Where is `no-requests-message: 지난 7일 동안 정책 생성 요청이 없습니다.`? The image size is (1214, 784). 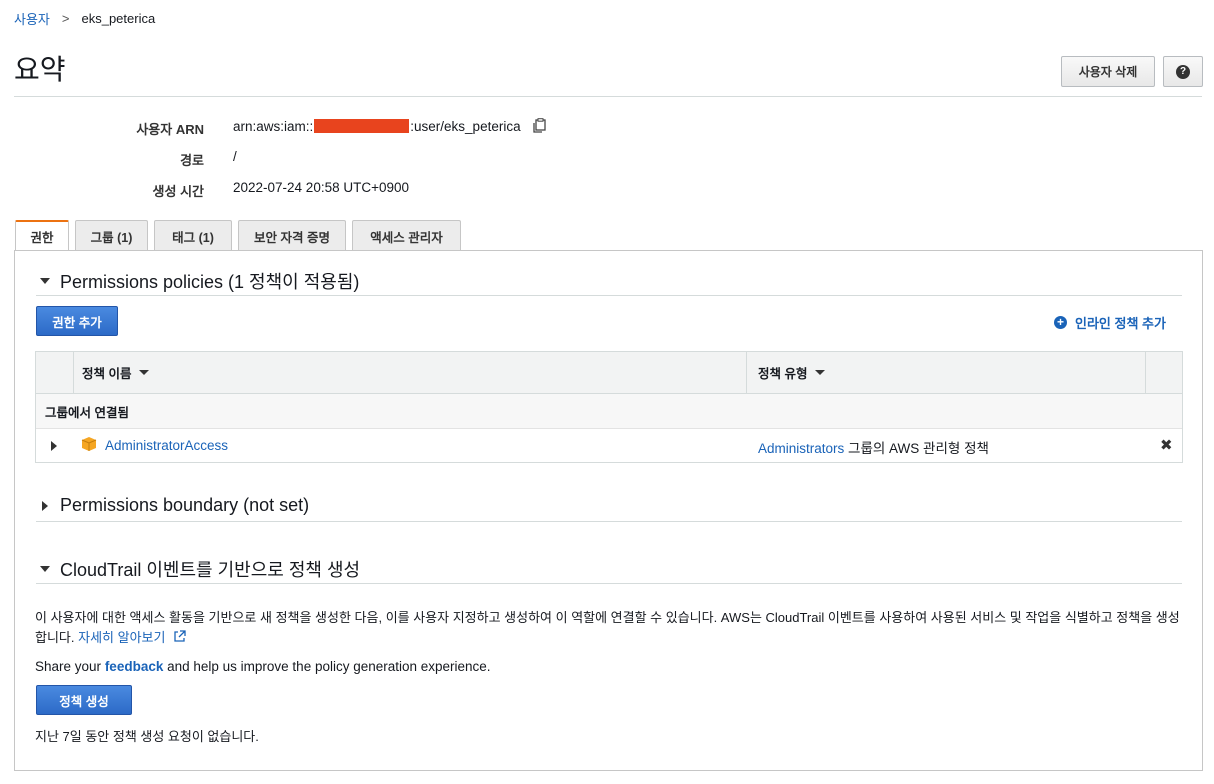
no-requests-message: 지난 7일 동안 정책 생성 요청이 없습니다. is located at coordinates (147, 736).